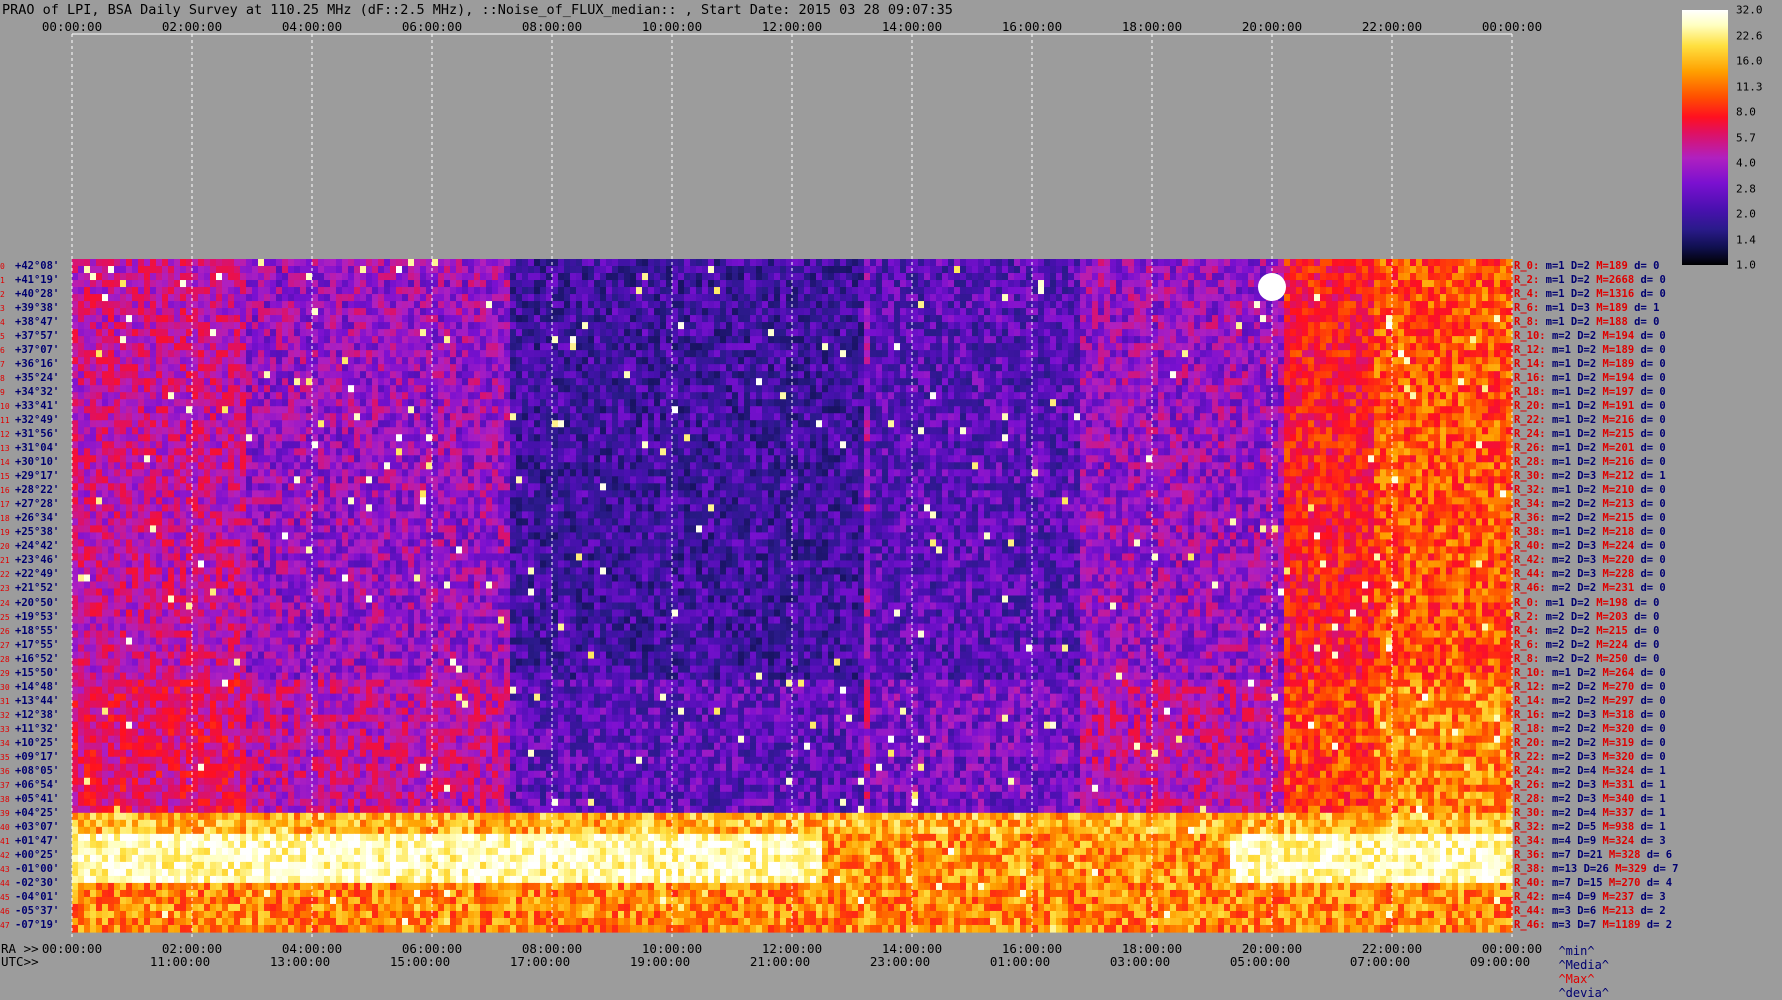 The height and width of the screenshot is (1000, 1782). Describe the element at coordinates (7, 309) in the screenshot. I see `row-index: 3` at that location.